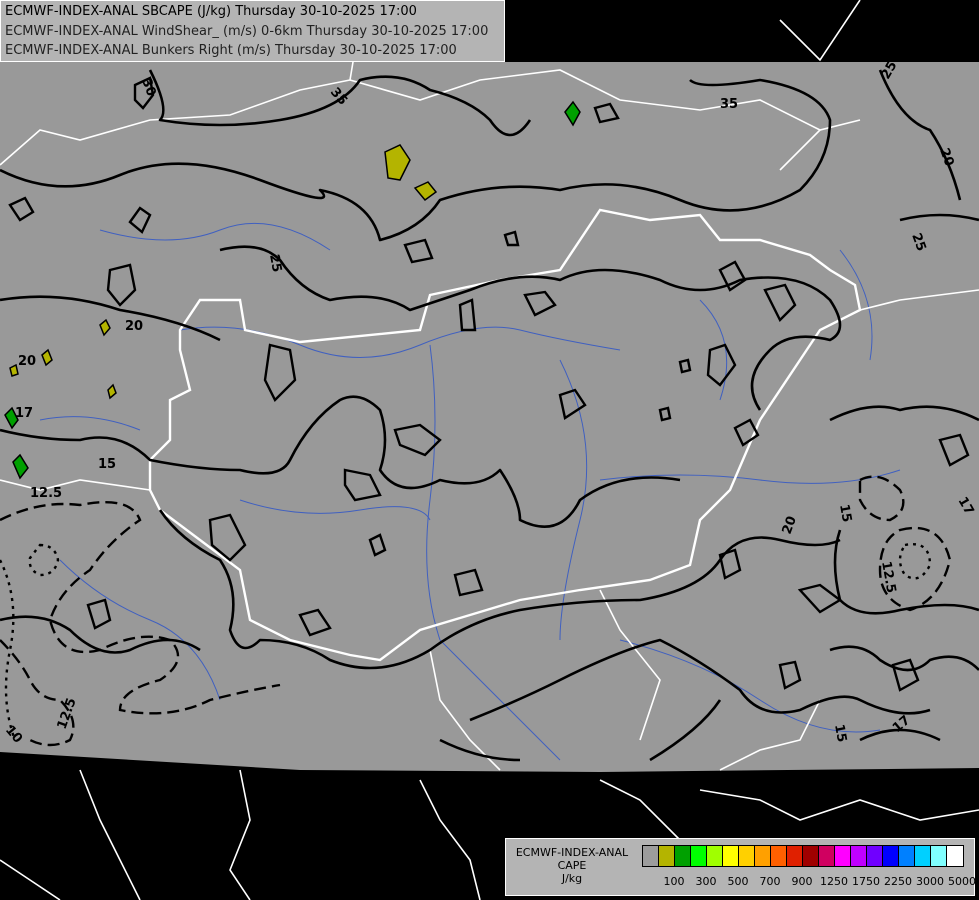  What do you see at coordinates (275, 263) in the screenshot?
I see `contour-label: 25` at bounding box center [275, 263].